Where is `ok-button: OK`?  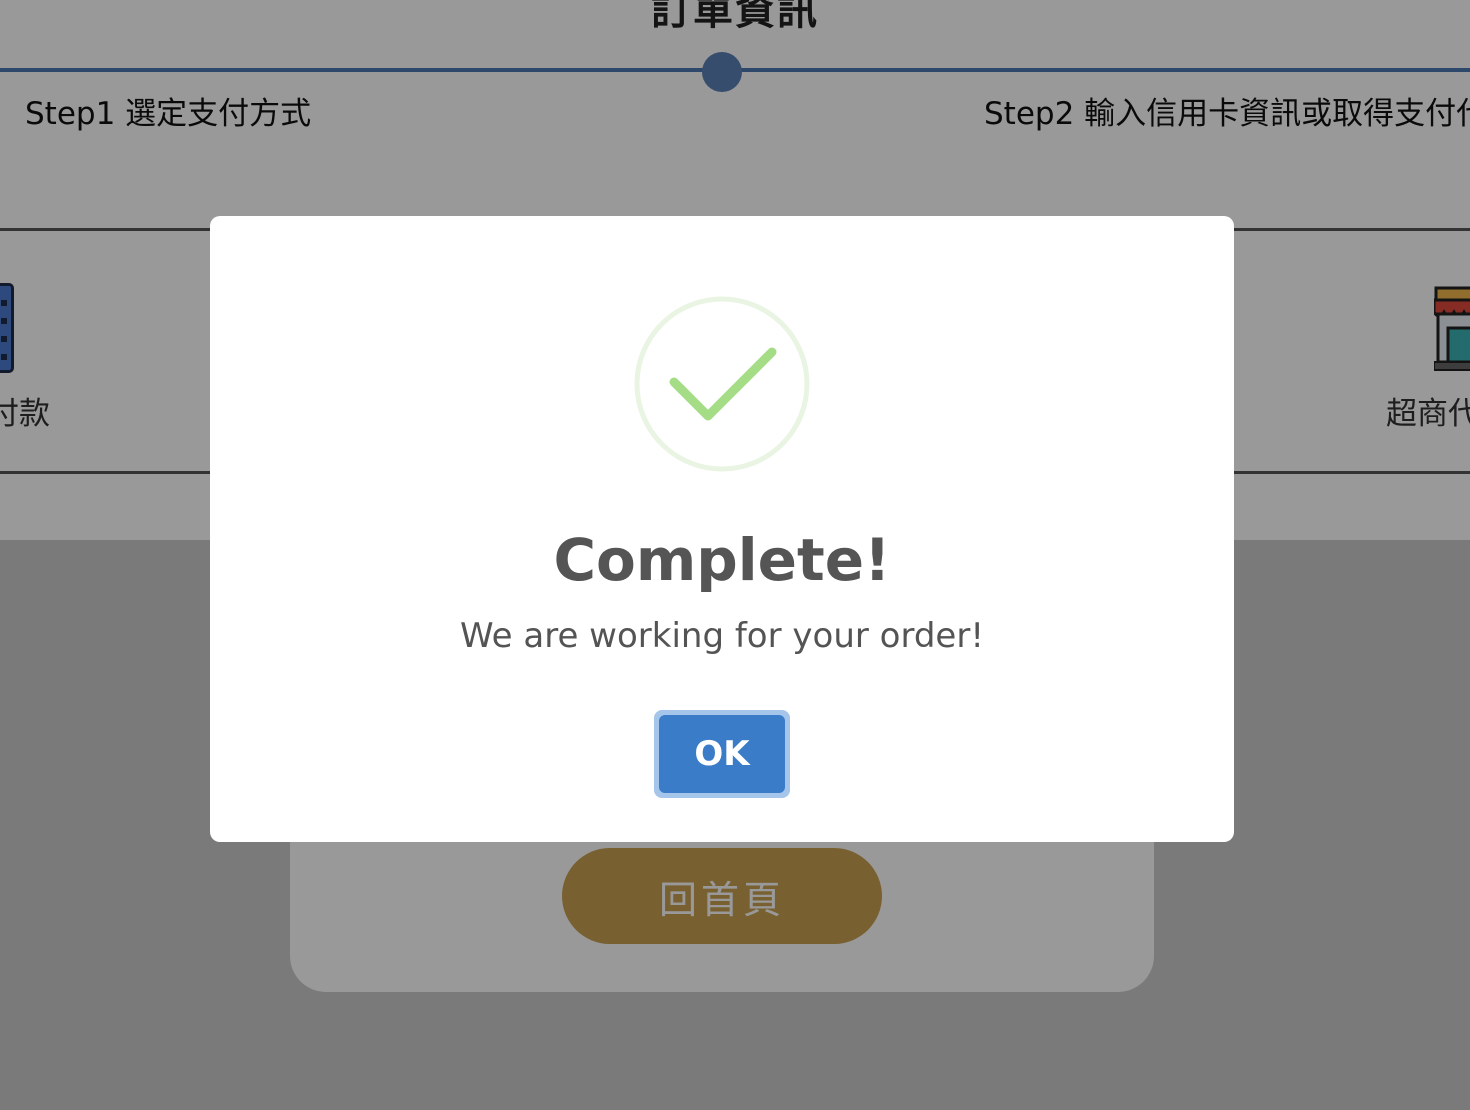 ok-button: OK is located at coordinates (722, 754).